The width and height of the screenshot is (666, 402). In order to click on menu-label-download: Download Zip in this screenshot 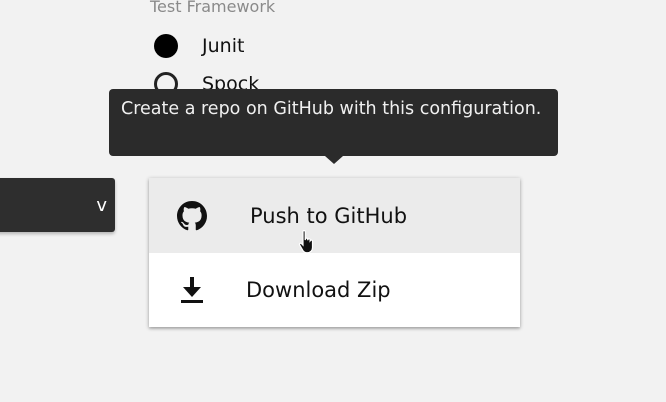, I will do `click(318, 290)`.